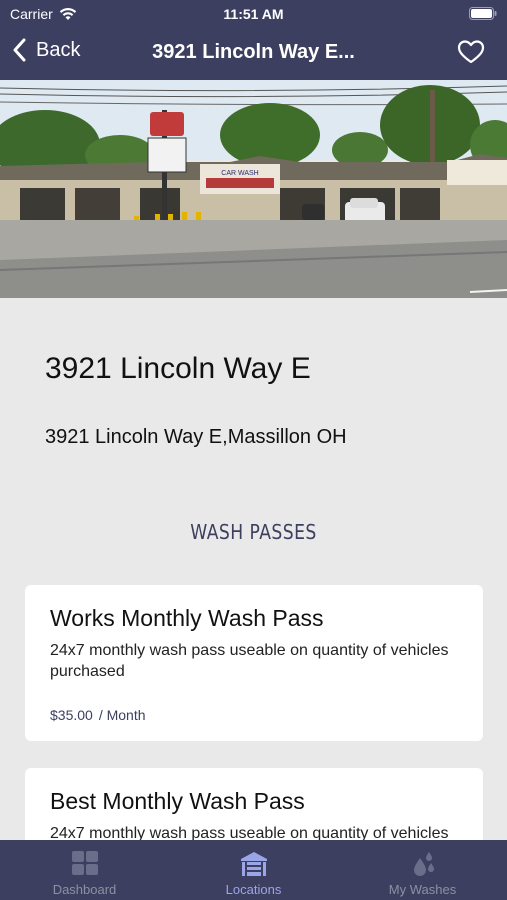 The width and height of the screenshot is (507, 900). What do you see at coordinates (483, 13) in the screenshot?
I see `battery-icon` at bounding box center [483, 13].